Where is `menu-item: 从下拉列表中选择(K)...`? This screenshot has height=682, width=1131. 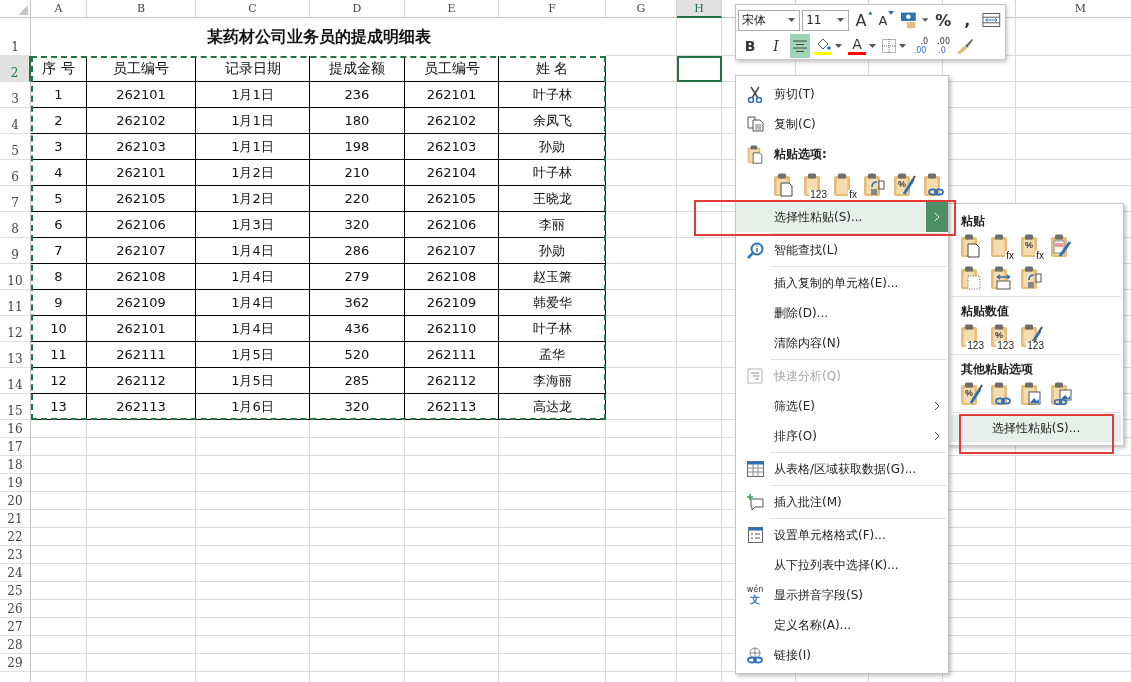 menu-item: 从下拉列表中选择(K)... is located at coordinates (842, 565).